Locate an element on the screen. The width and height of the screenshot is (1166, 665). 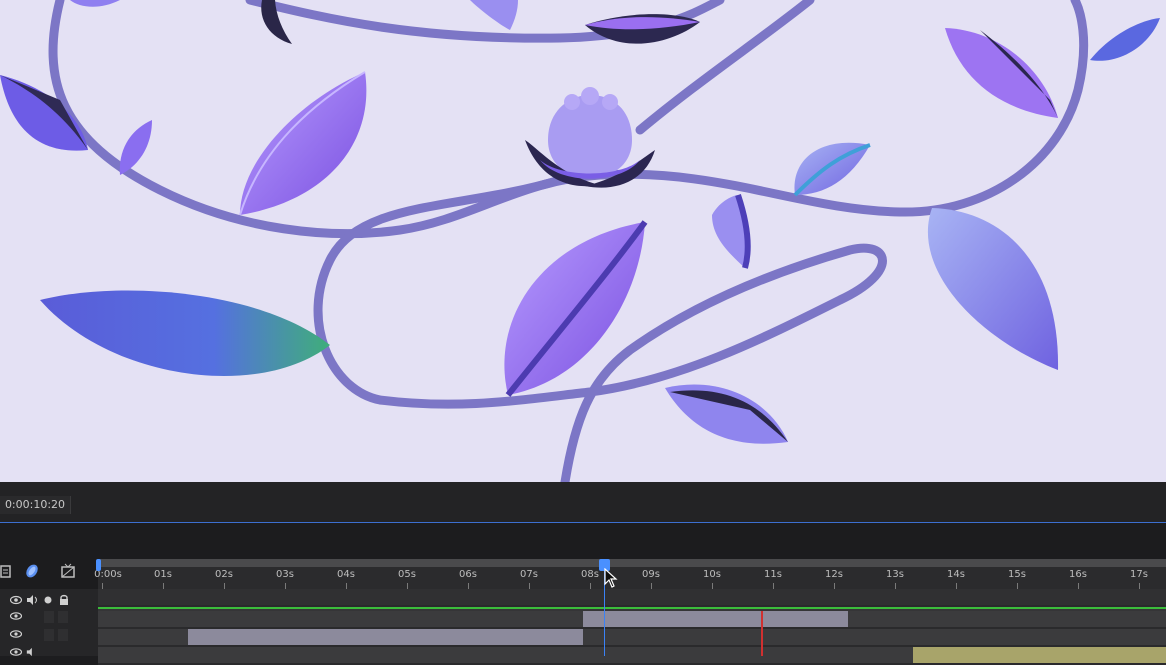
render-range-line is located at coordinates (632, 608).